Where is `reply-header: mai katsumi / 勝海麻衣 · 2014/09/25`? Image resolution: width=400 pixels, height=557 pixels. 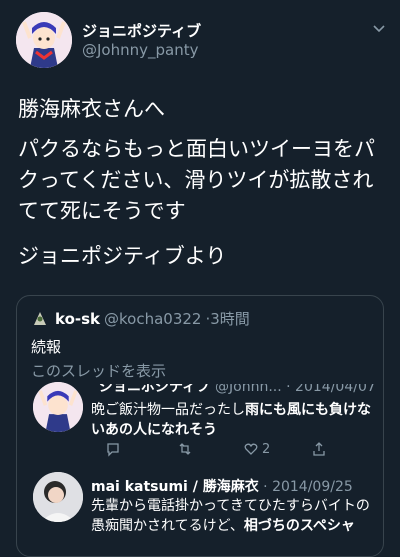 reply-header: mai katsumi / 勝海麻衣 · 2014/09/25 is located at coordinates (222, 487).